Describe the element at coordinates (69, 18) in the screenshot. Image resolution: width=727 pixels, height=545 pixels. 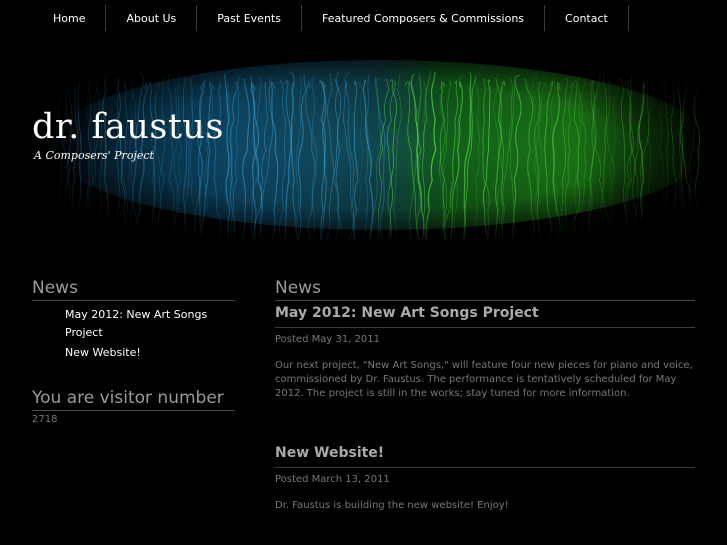
I see `nav-item-home: Home` at that location.